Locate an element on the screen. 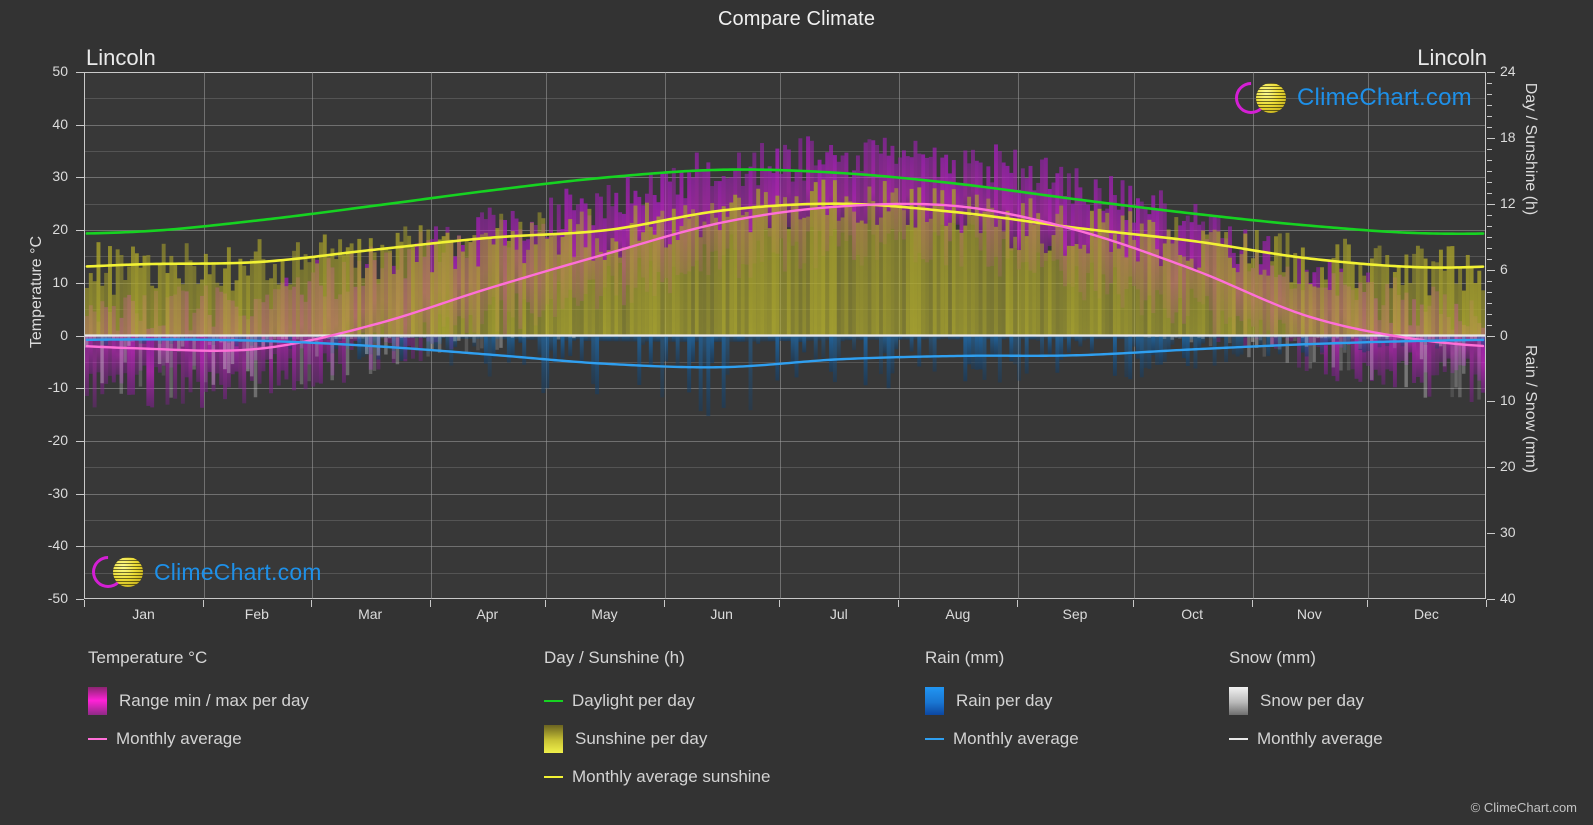 Image resolution: width=1593 pixels, height=825 pixels. logo-sphere-icon is located at coordinates (128, 572).